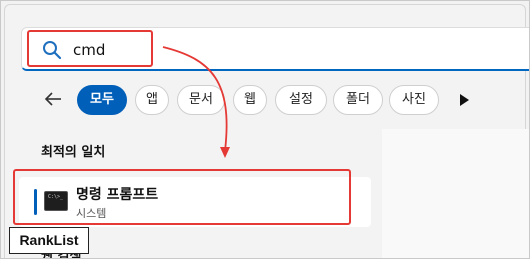 The image size is (530, 259). I want to click on play-icon, so click(464, 100).